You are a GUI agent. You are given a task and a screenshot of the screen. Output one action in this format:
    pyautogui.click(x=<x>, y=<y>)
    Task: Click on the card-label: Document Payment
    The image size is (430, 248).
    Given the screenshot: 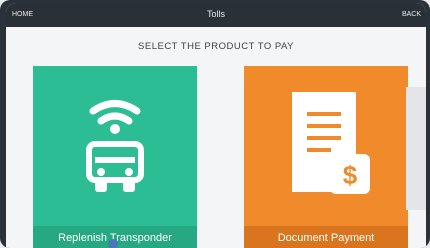 What is the action you would take?
    pyautogui.click(x=326, y=237)
    